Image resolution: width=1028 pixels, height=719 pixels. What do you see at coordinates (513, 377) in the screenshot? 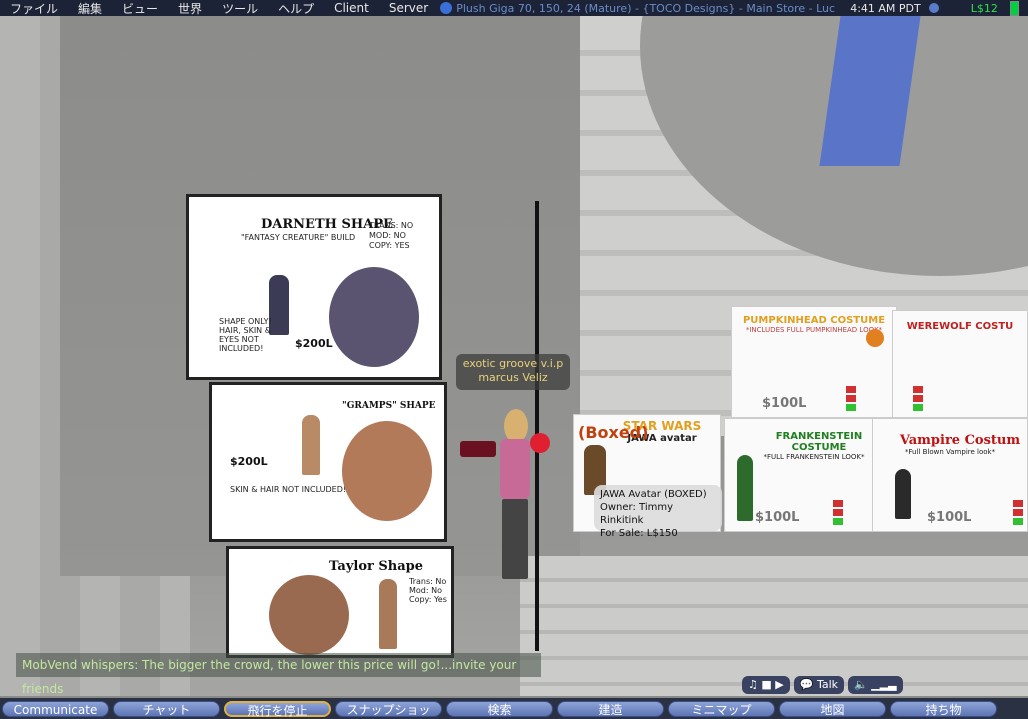
I see `avatar-name: marcus Veliz` at bounding box center [513, 377].